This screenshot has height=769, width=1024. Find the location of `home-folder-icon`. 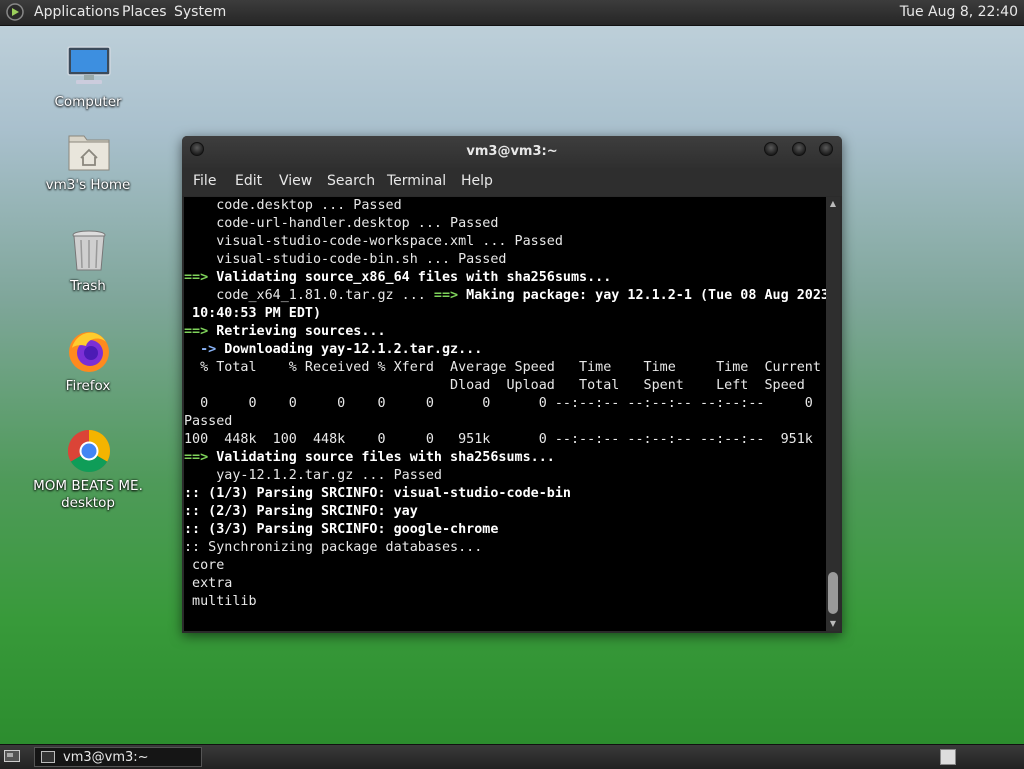

home-folder-icon is located at coordinates (89, 153).